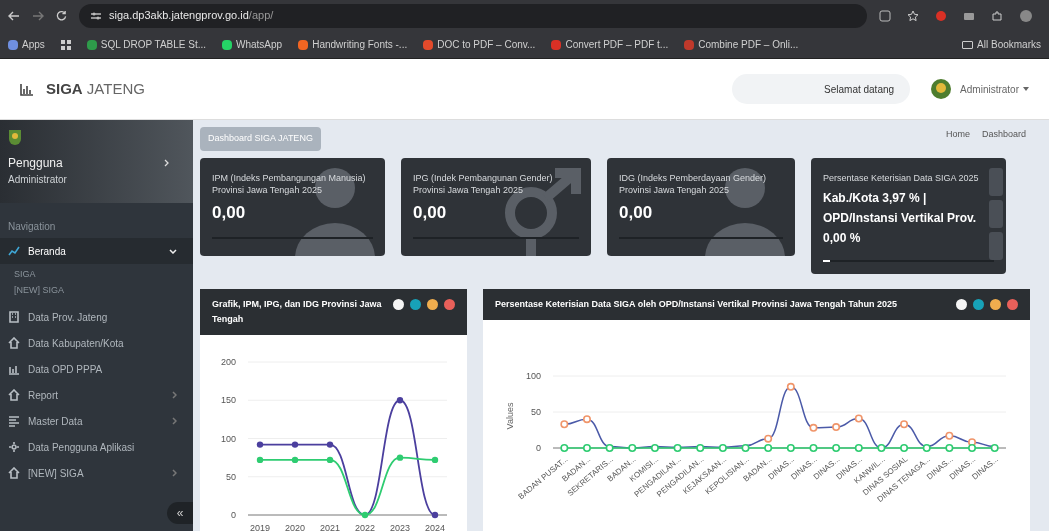 This screenshot has height=531, width=1049. Describe the element at coordinates (913, 15) in the screenshot. I see `bookmark-star-icon` at that location.